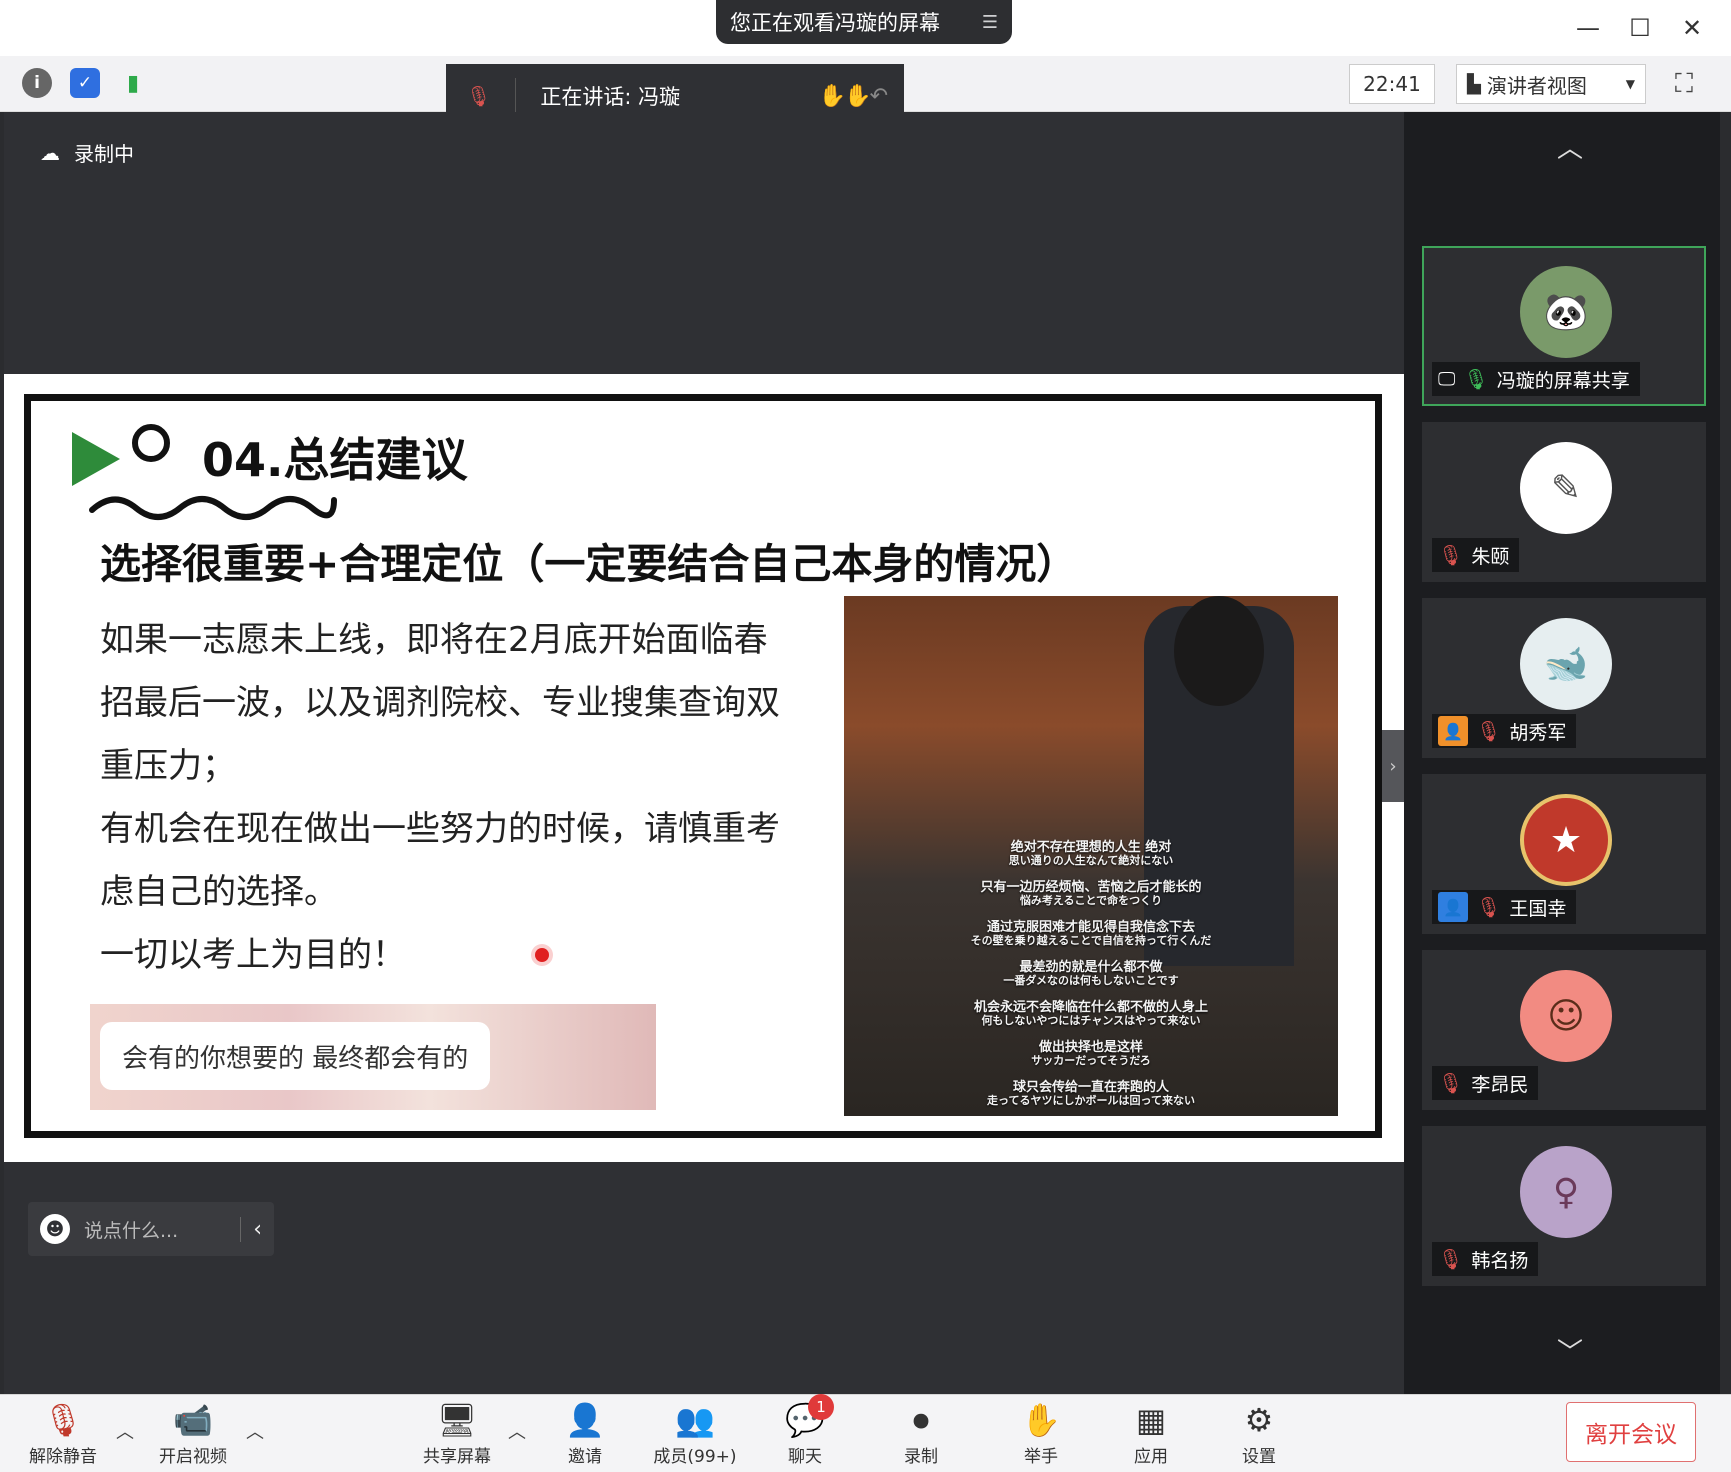 The image size is (1731, 1472). I want to click on participant-name: 胡秀军, so click(1538, 732).